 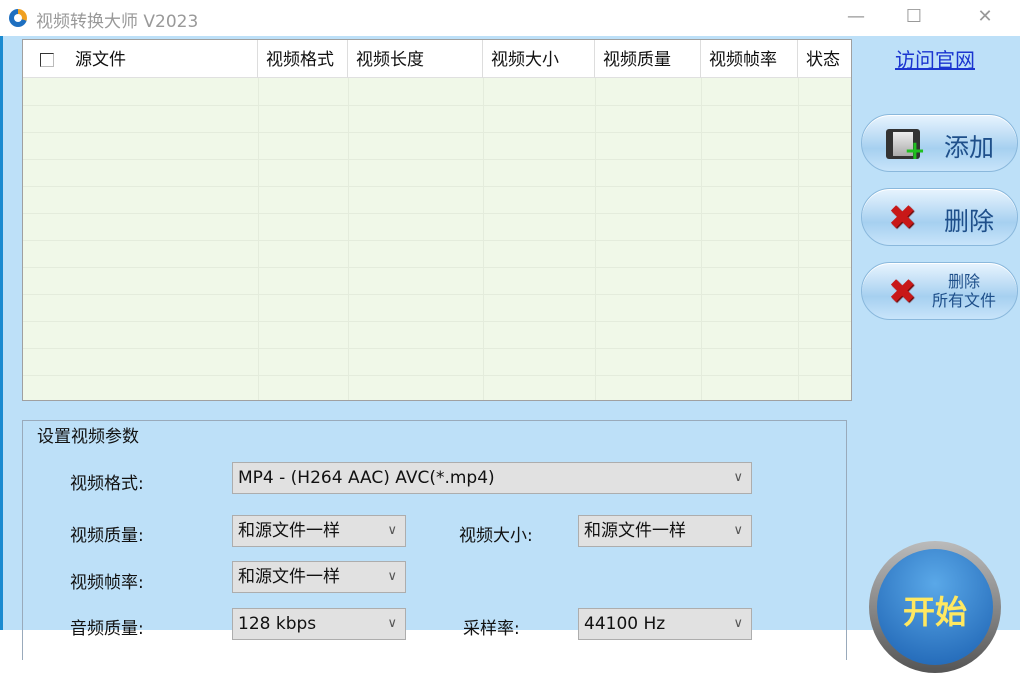 I want to click on quality-label: 视频质量:, so click(x=107, y=536).